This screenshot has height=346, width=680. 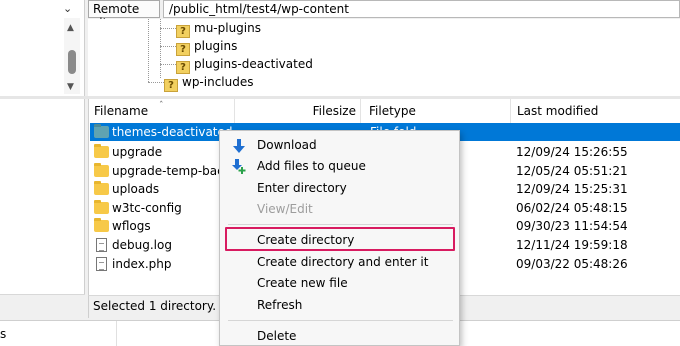 What do you see at coordinates (42, 48) in the screenshot?
I see `local-tree-pane: ⌄ ▲ ▼` at bounding box center [42, 48].